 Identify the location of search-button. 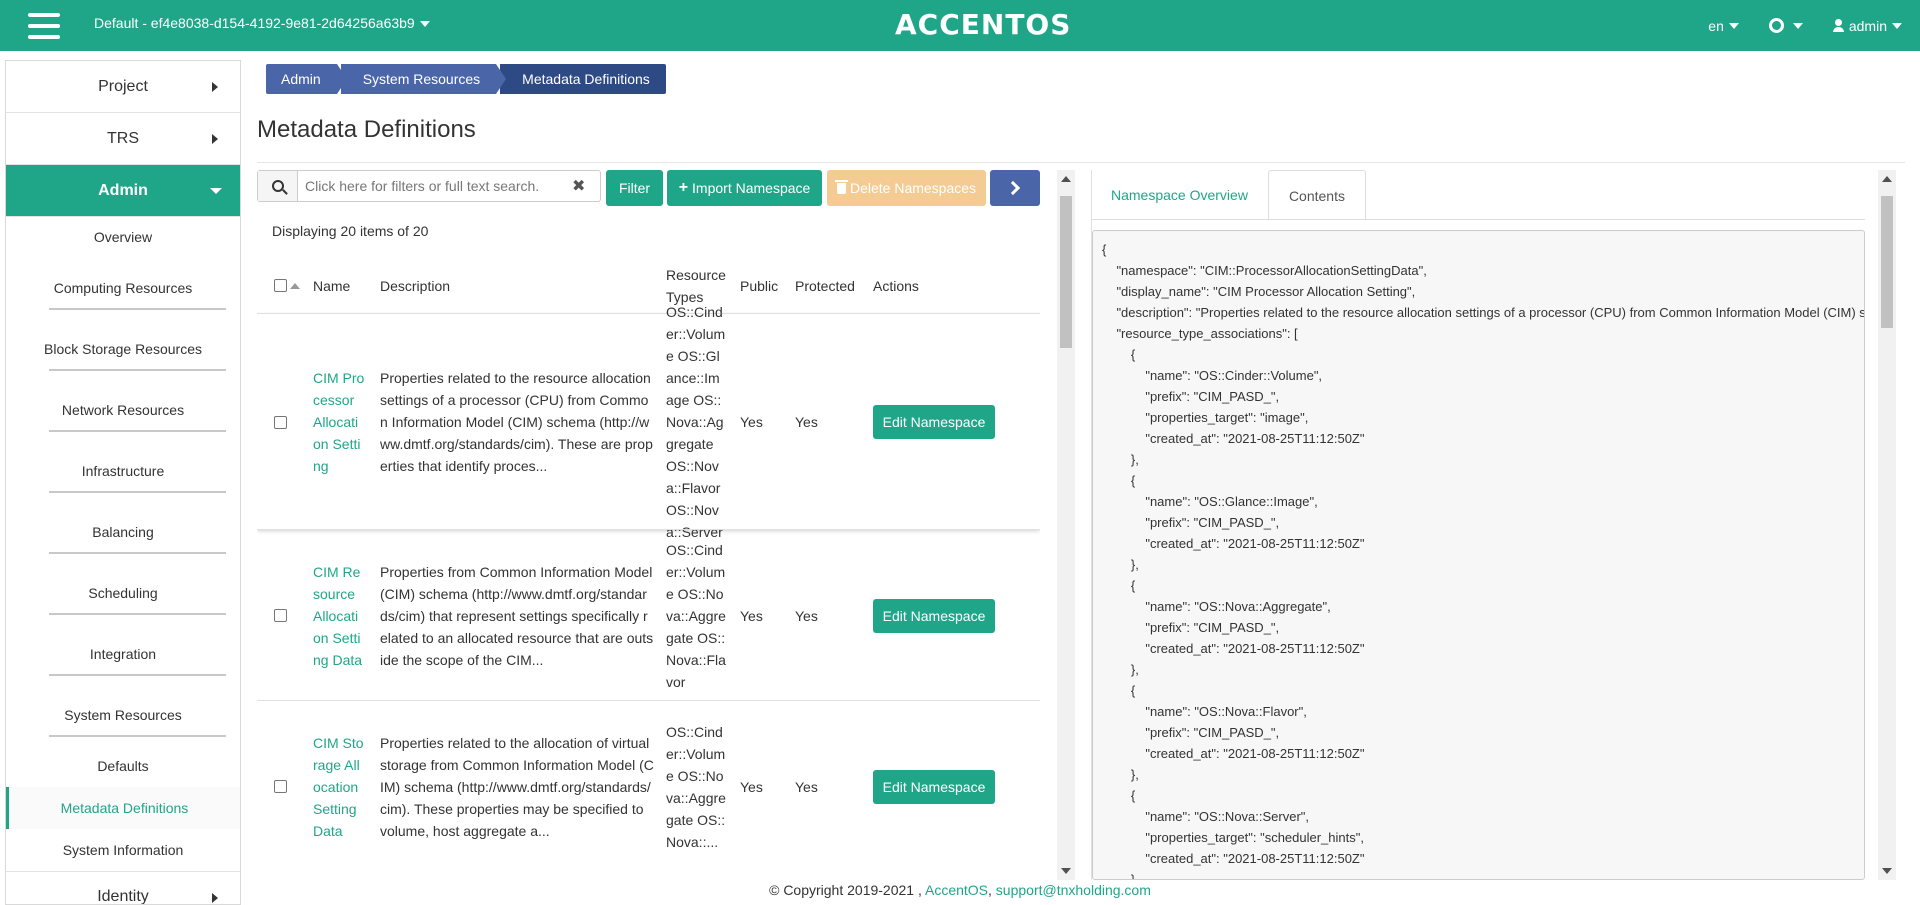
(278, 186).